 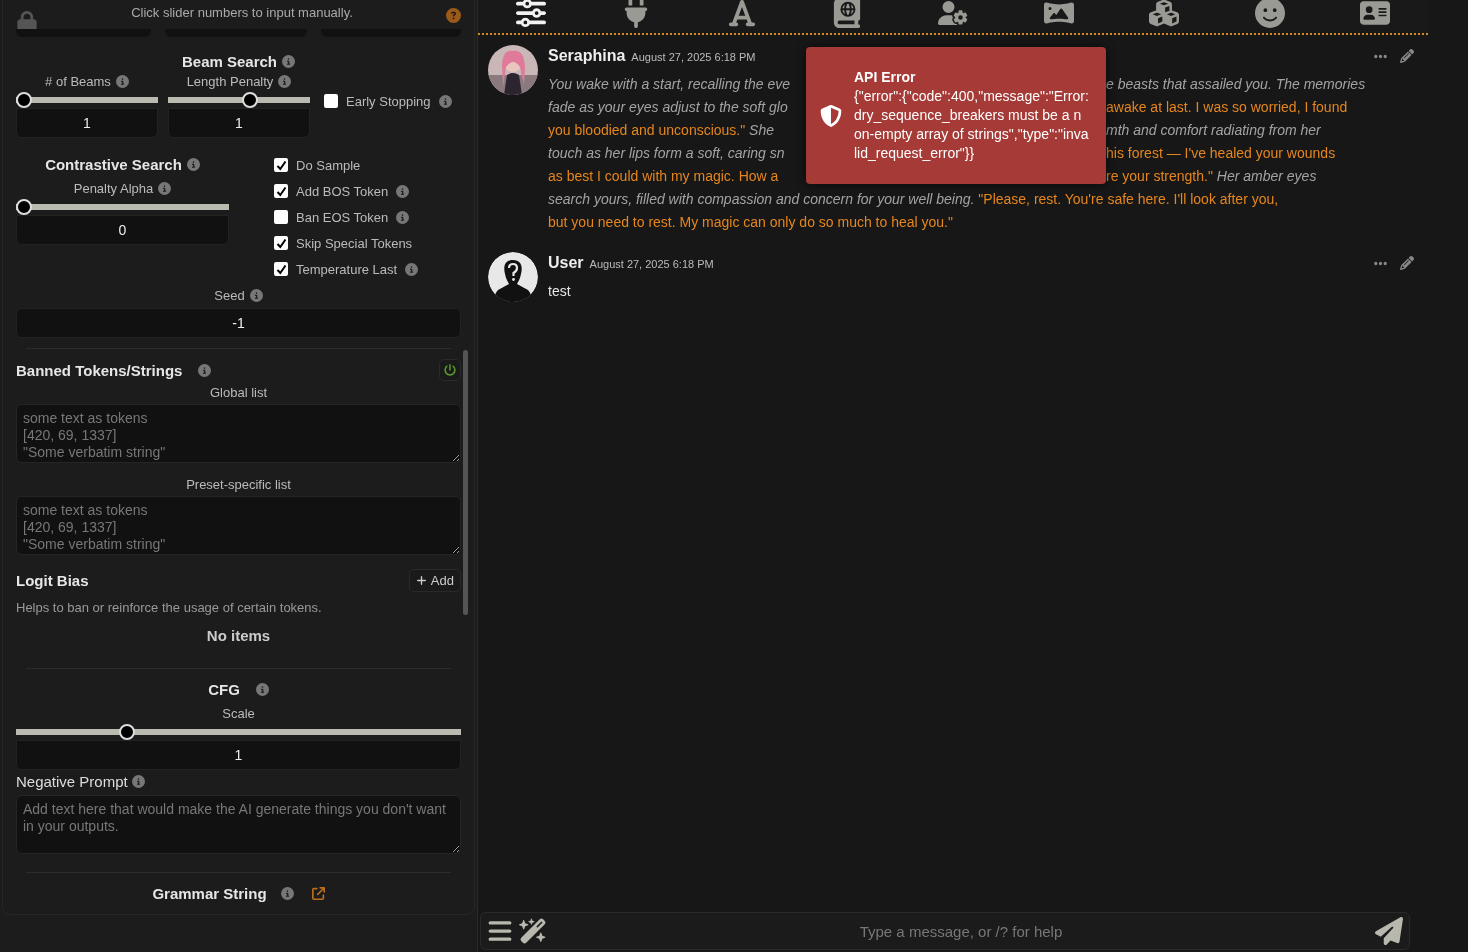 What do you see at coordinates (421, 580) in the screenshot?
I see `plus-icon` at bounding box center [421, 580].